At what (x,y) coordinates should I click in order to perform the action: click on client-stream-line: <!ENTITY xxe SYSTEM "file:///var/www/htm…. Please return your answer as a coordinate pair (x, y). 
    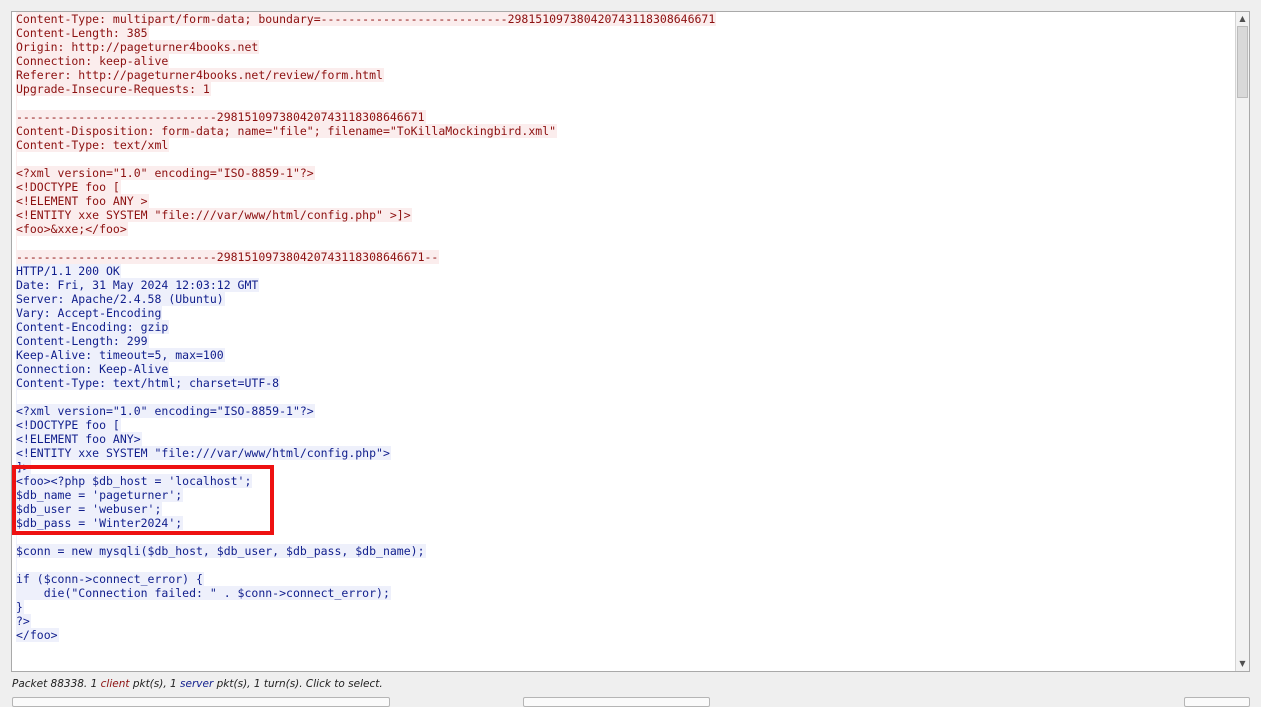
    Looking at the image, I should click on (622, 215).